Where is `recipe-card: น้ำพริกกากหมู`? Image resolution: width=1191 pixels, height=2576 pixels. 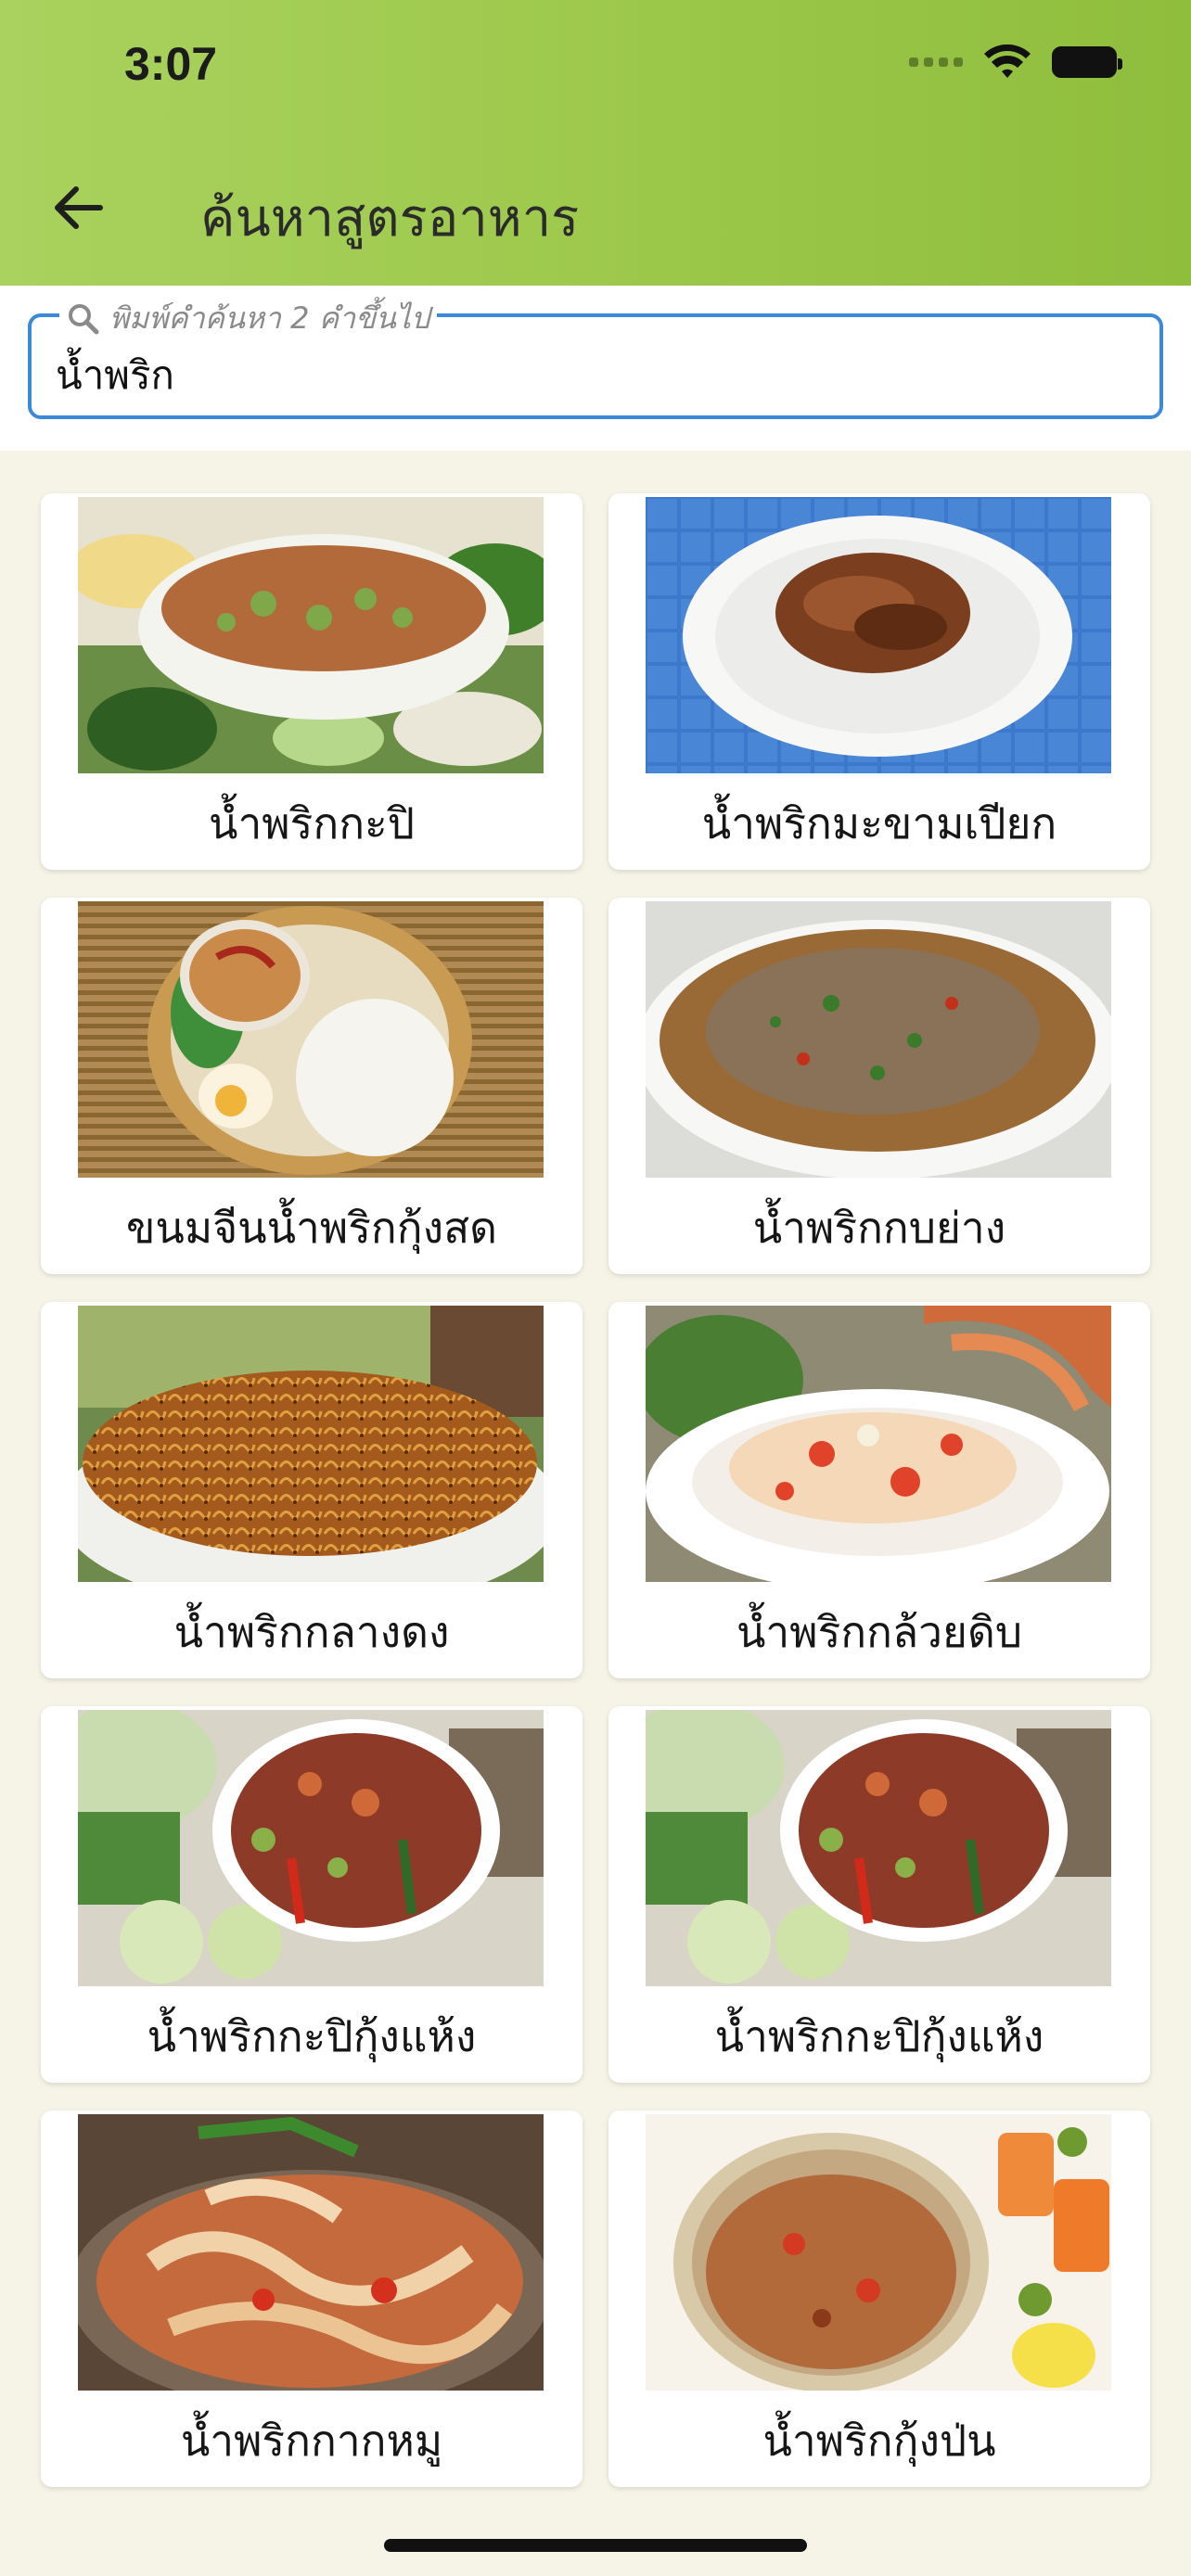
recipe-card: น้ำพริกกากหมู is located at coordinates (312, 2299).